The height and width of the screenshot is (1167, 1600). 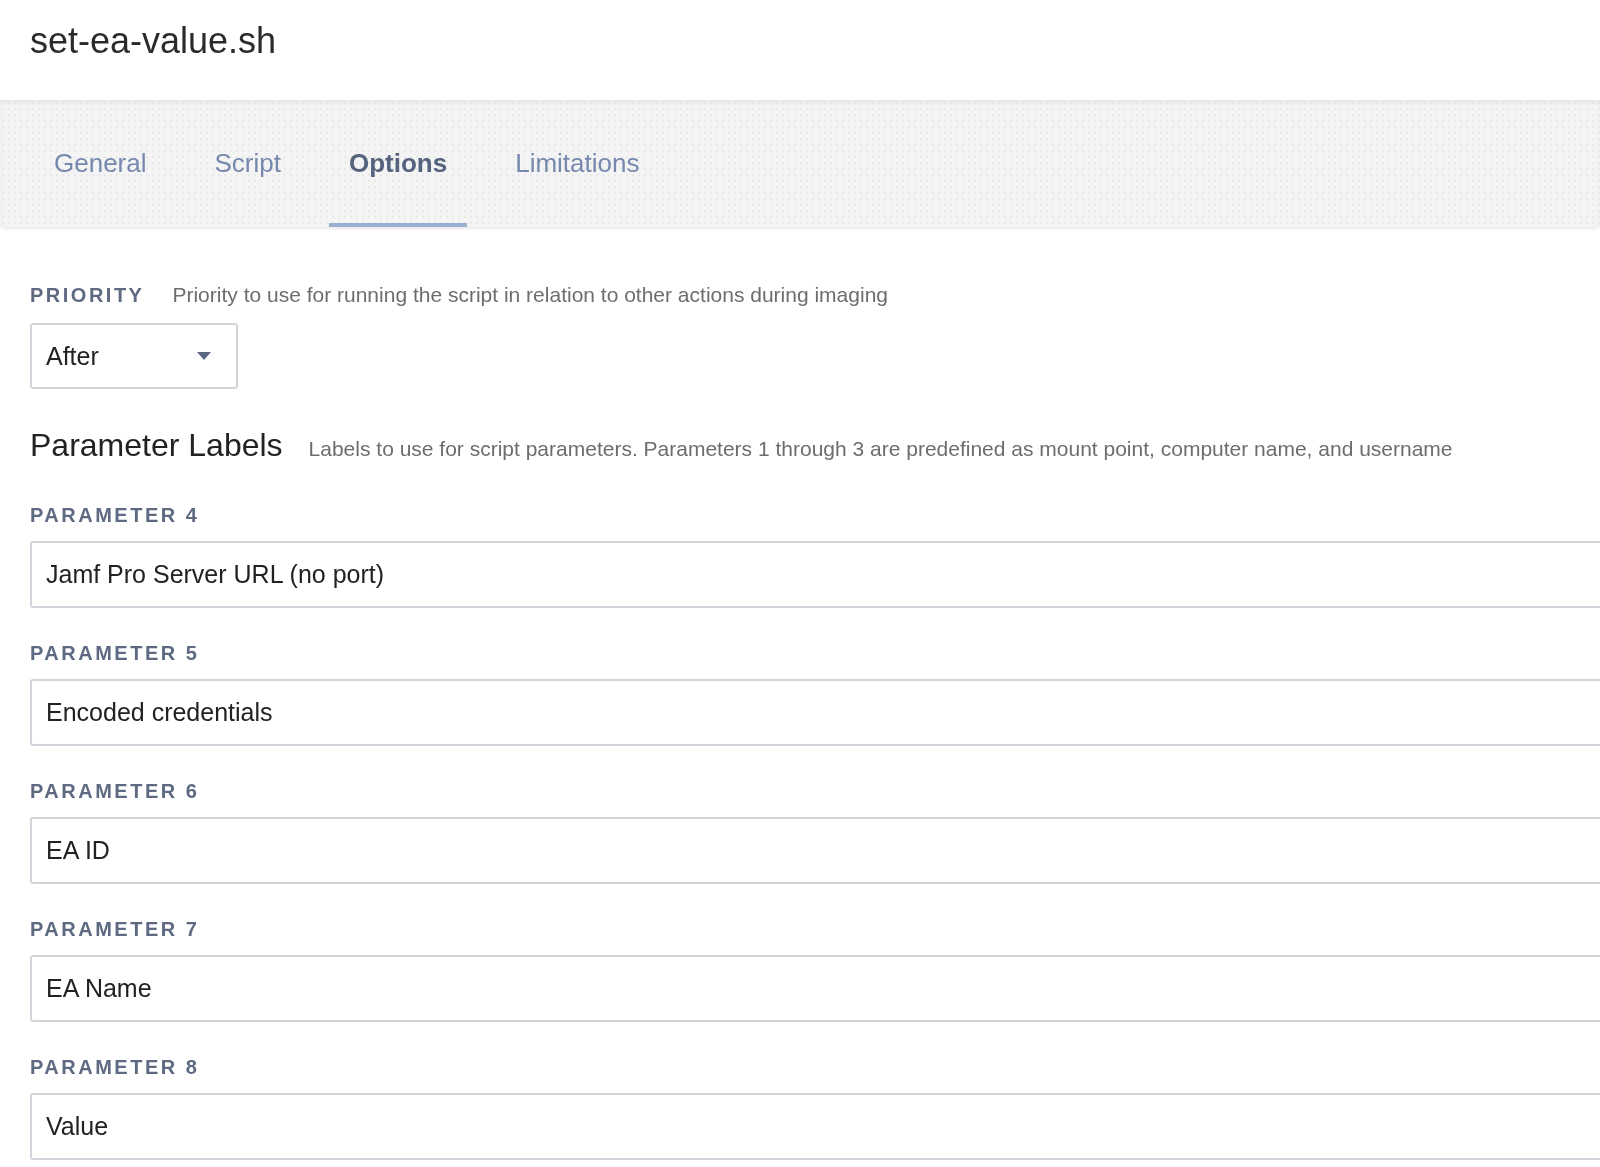 What do you see at coordinates (815, 712) in the screenshot?
I see `input-field: Encoded credentials` at bounding box center [815, 712].